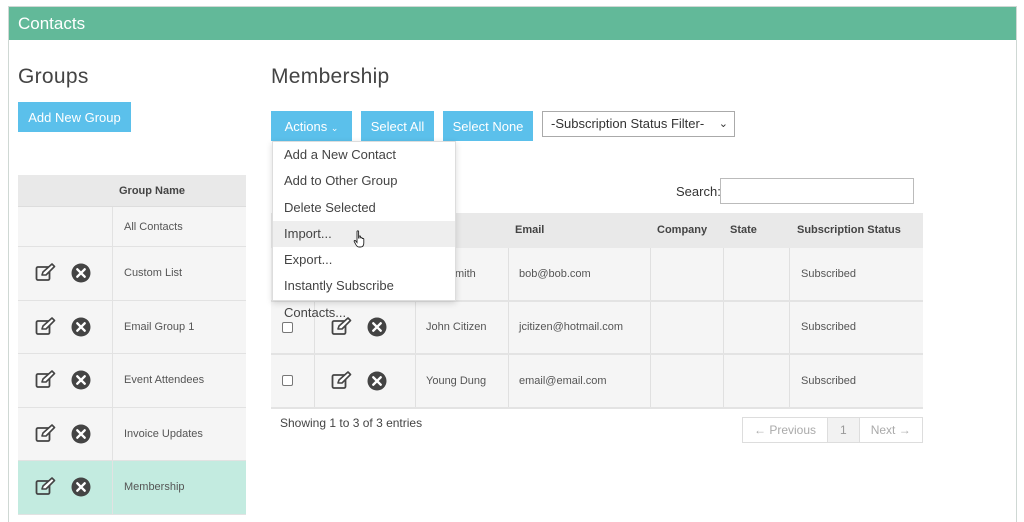 This screenshot has height=522, width=1024. I want to click on column-subscription-status: Subscription Status, so click(849, 230).